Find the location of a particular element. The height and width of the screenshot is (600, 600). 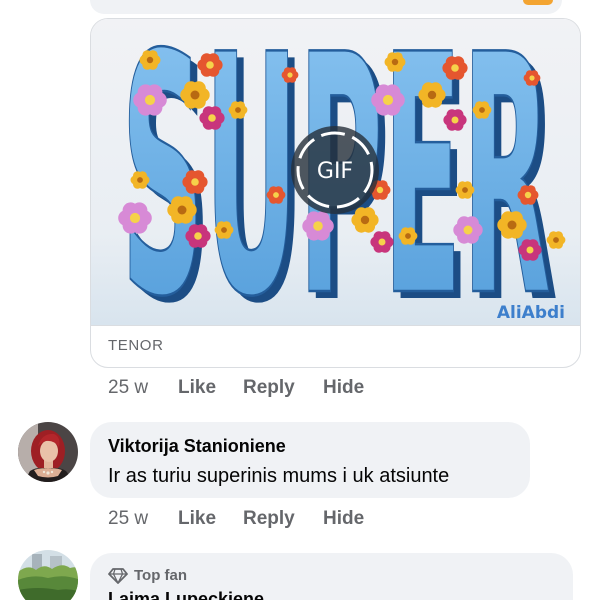

comment-text: Ir as turiu superinis mums i uk atsiunte is located at coordinates (279, 476).